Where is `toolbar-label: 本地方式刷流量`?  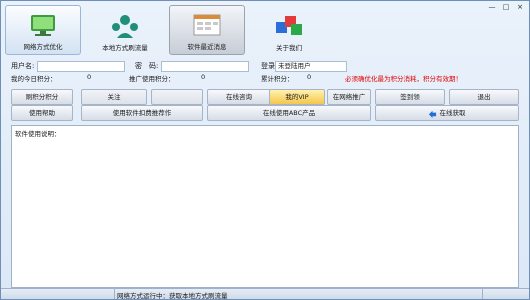
toolbar-label: 本地方式刷流量 is located at coordinates (125, 48).